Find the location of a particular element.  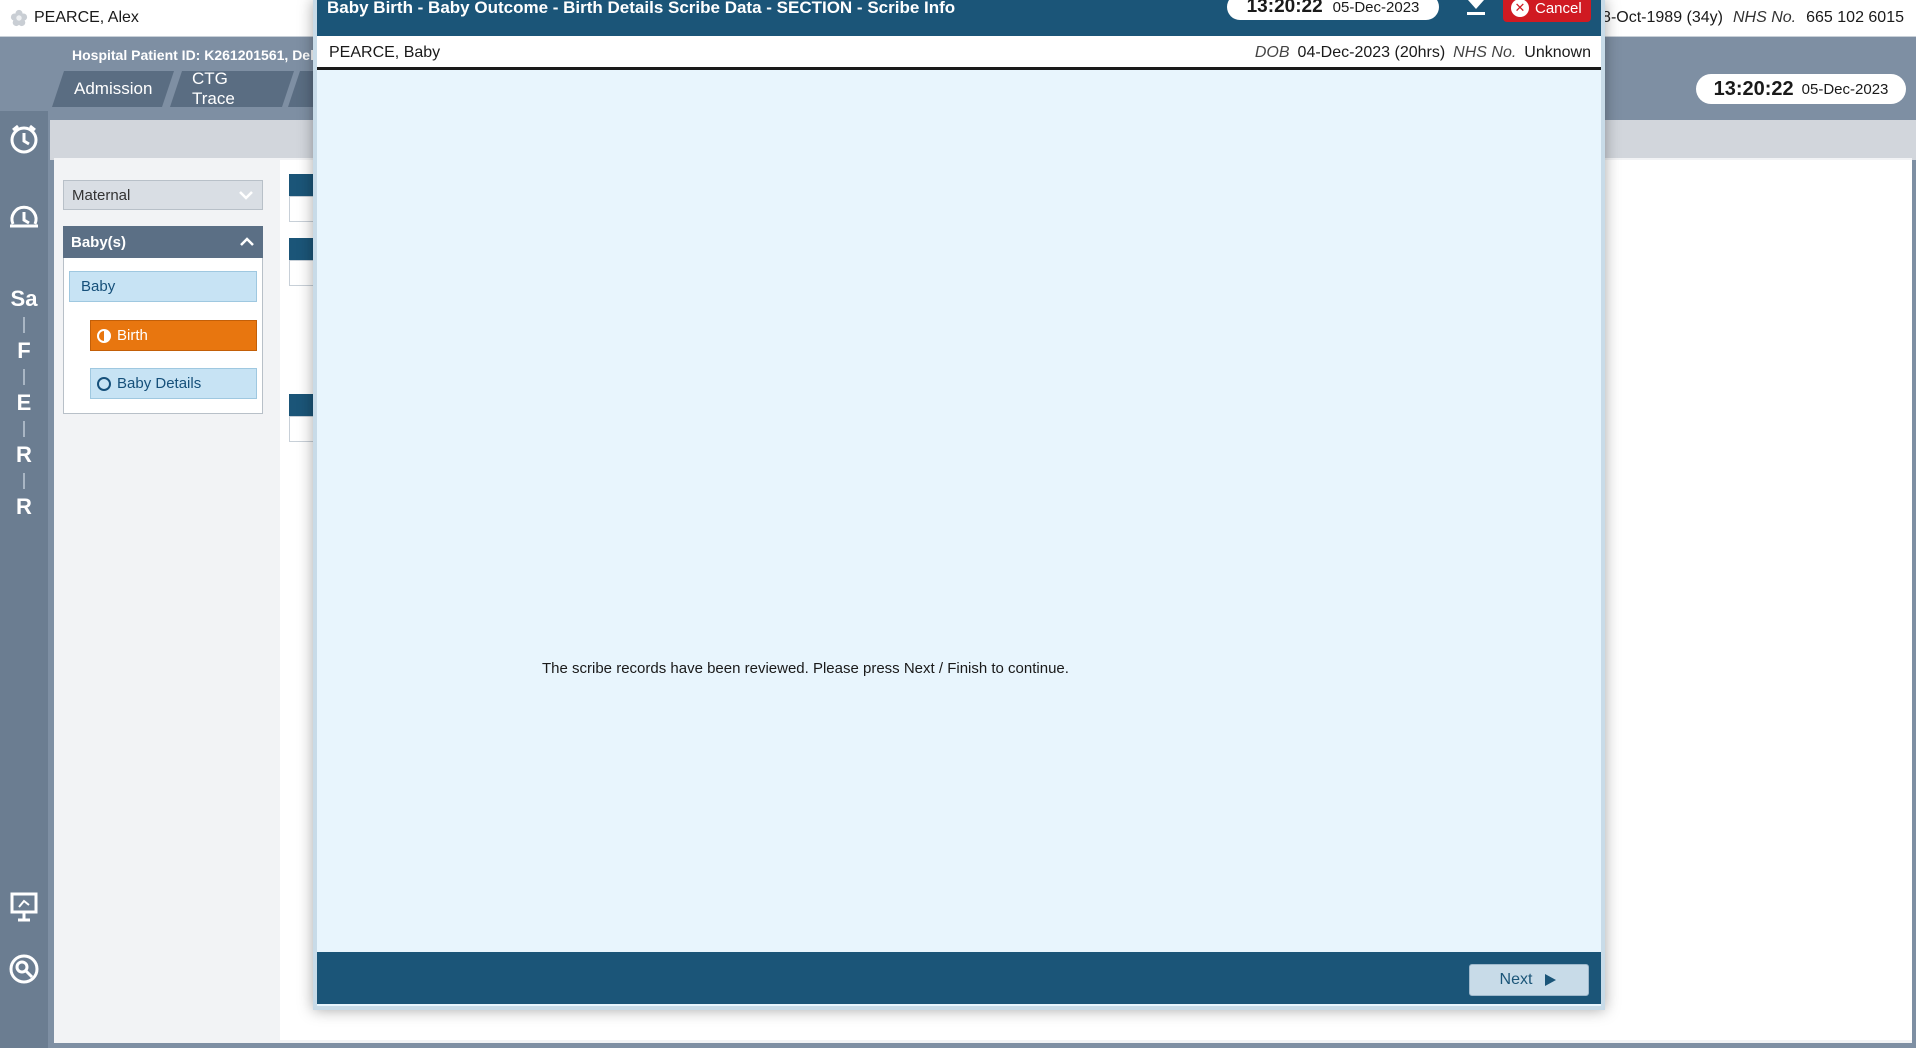

navigation-panel: Maternal Baby(s) Baby Birth Baby Details is located at coordinates (163, 297).